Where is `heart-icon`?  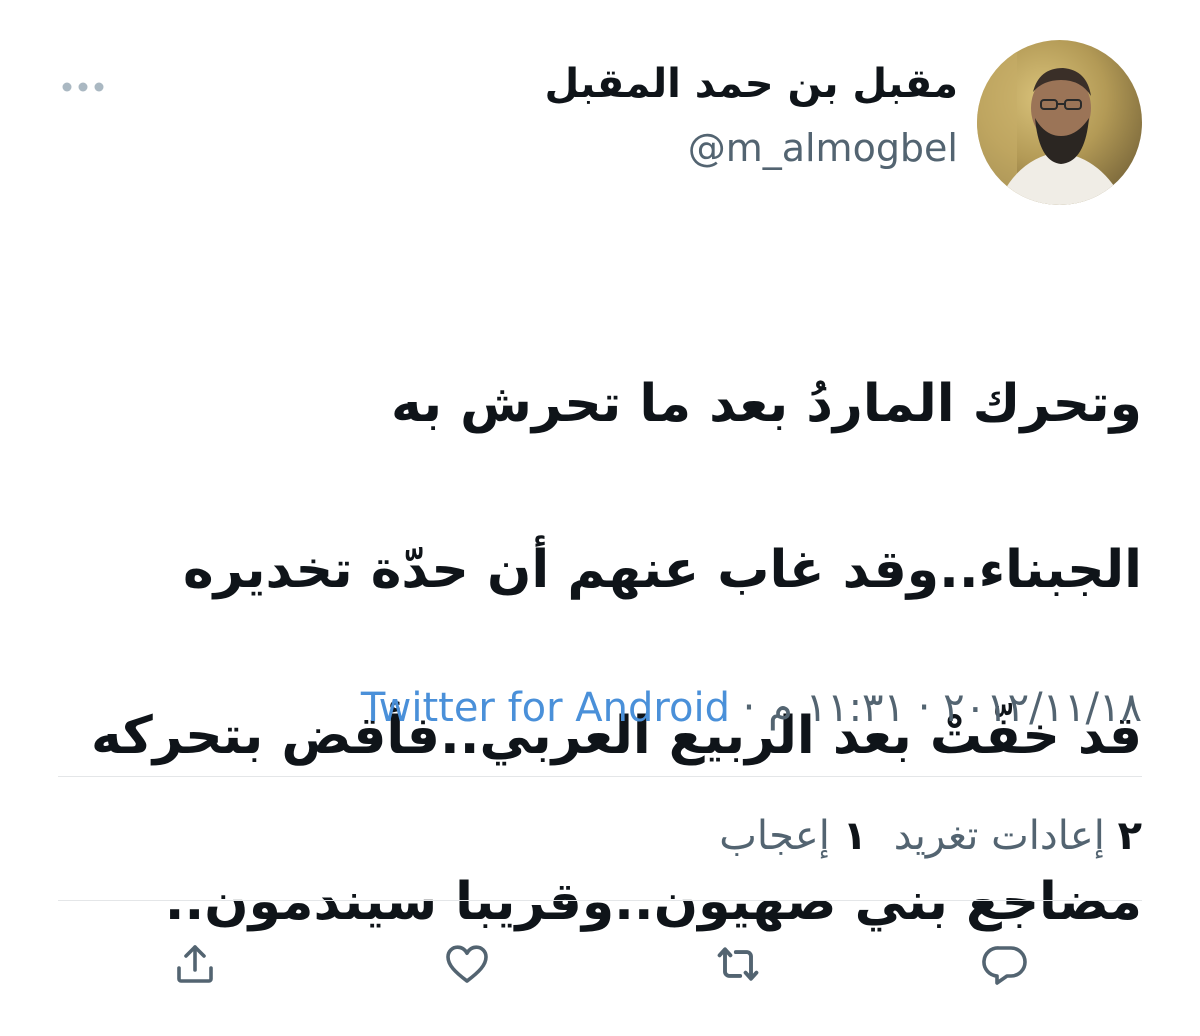
heart-icon is located at coordinates (467, 964).